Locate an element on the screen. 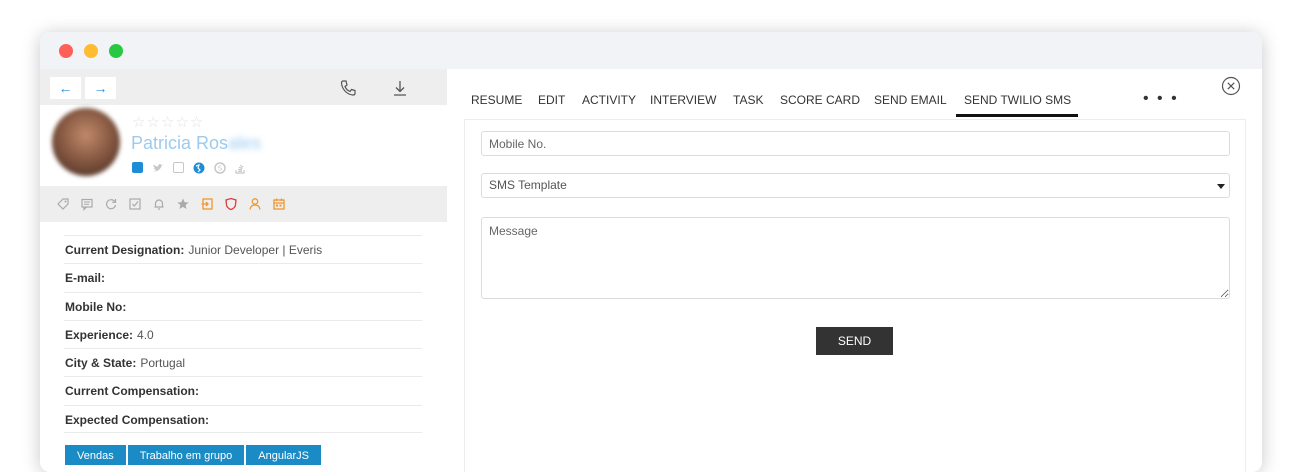 The image size is (1302, 472). detail-label: Experience: is located at coordinates (99, 334).